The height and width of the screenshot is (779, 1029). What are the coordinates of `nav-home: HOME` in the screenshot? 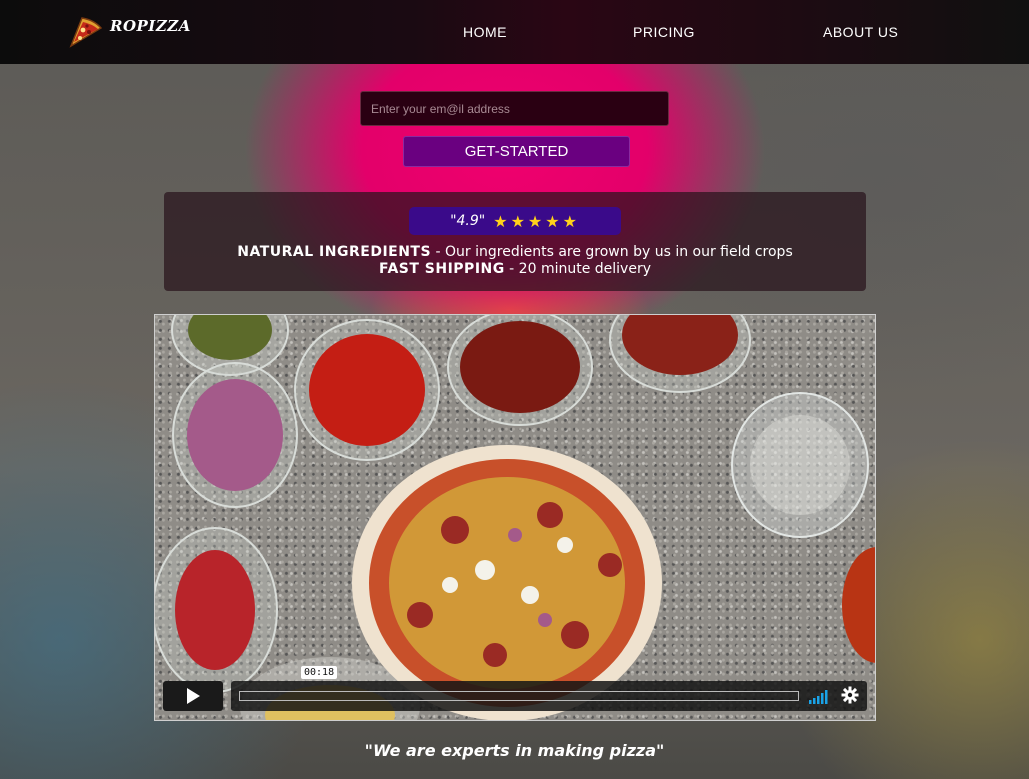 It's located at (485, 32).